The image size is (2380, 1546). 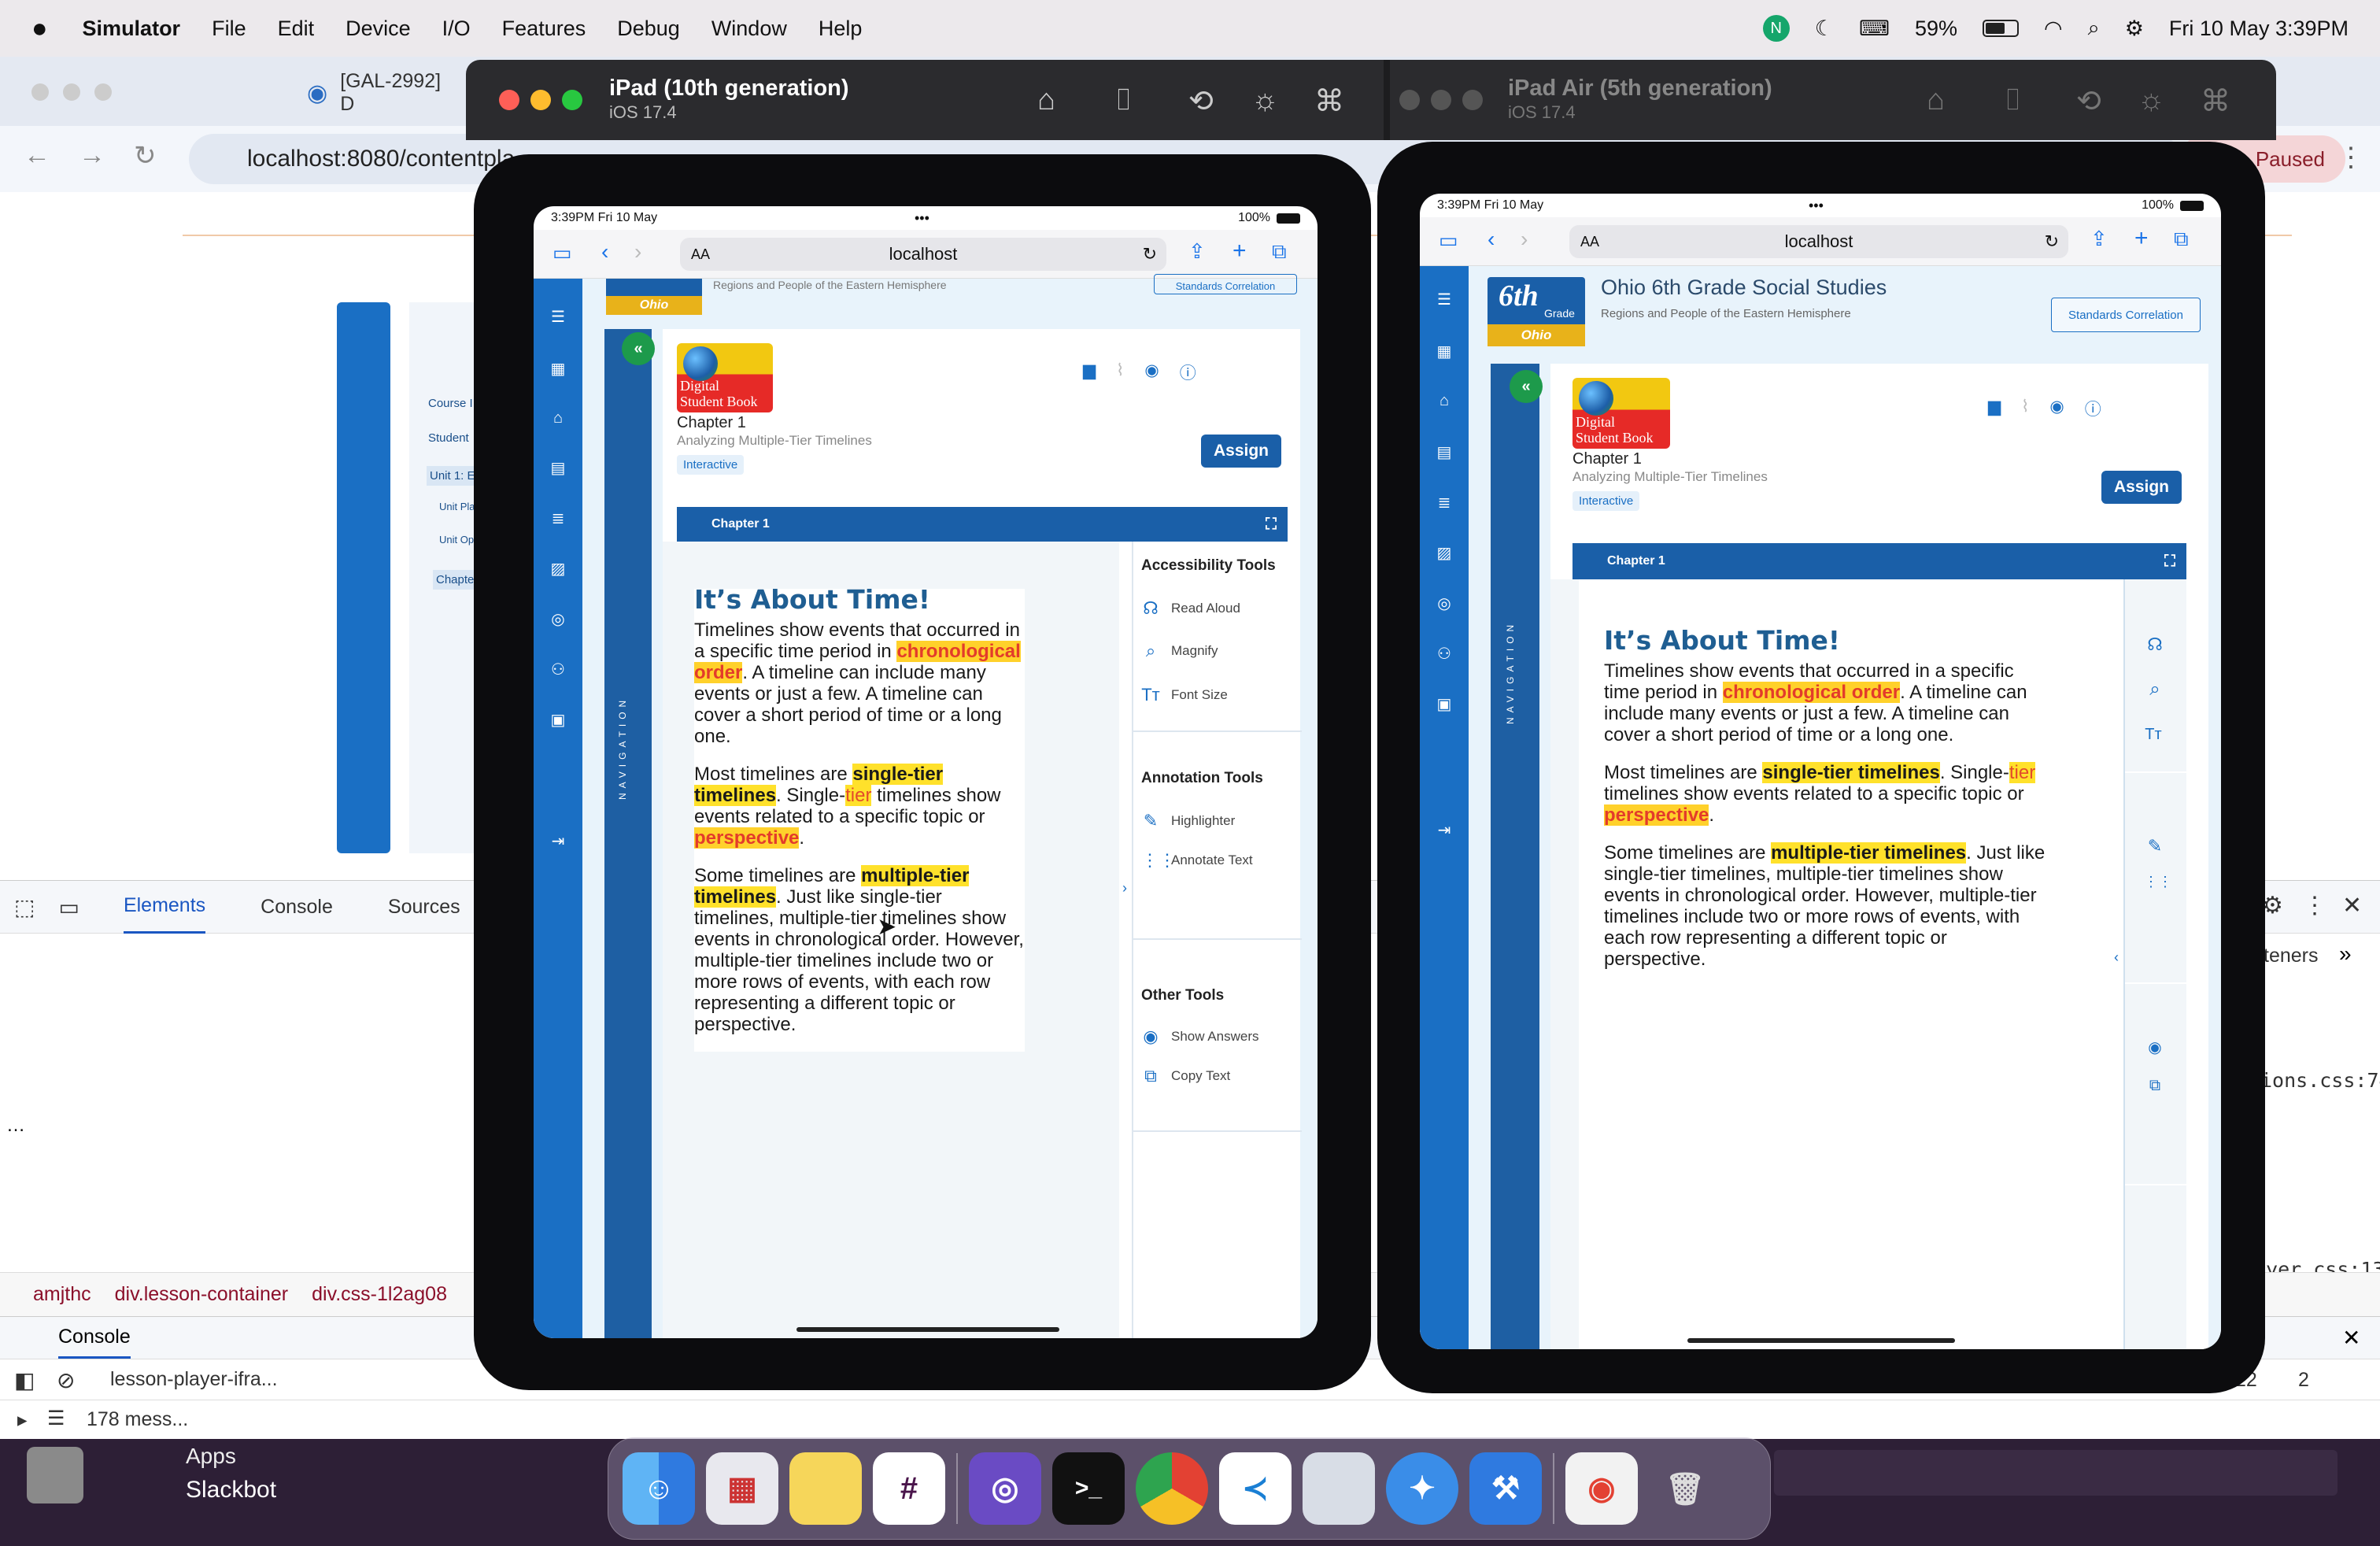 What do you see at coordinates (2094, 28) in the screenshot?
I see `search-icon: ⌕` at bounding box center [2094, 28].